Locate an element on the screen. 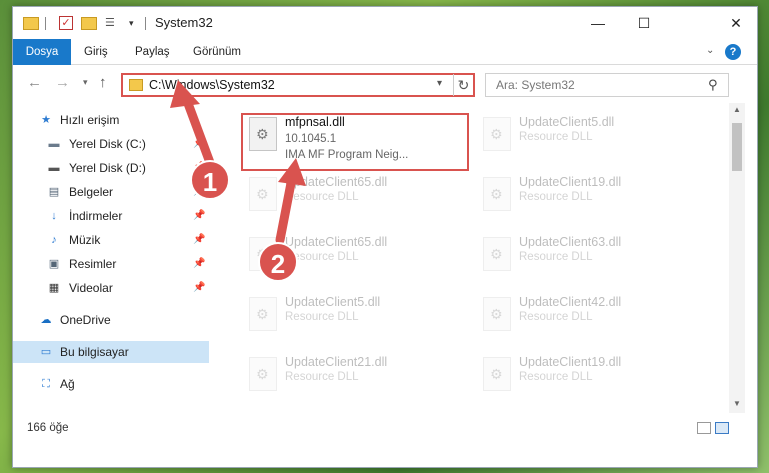 The image size is (769, 473). sidebar-item-label: Yerel Disk (C:) is located at coordinates (107, 144).